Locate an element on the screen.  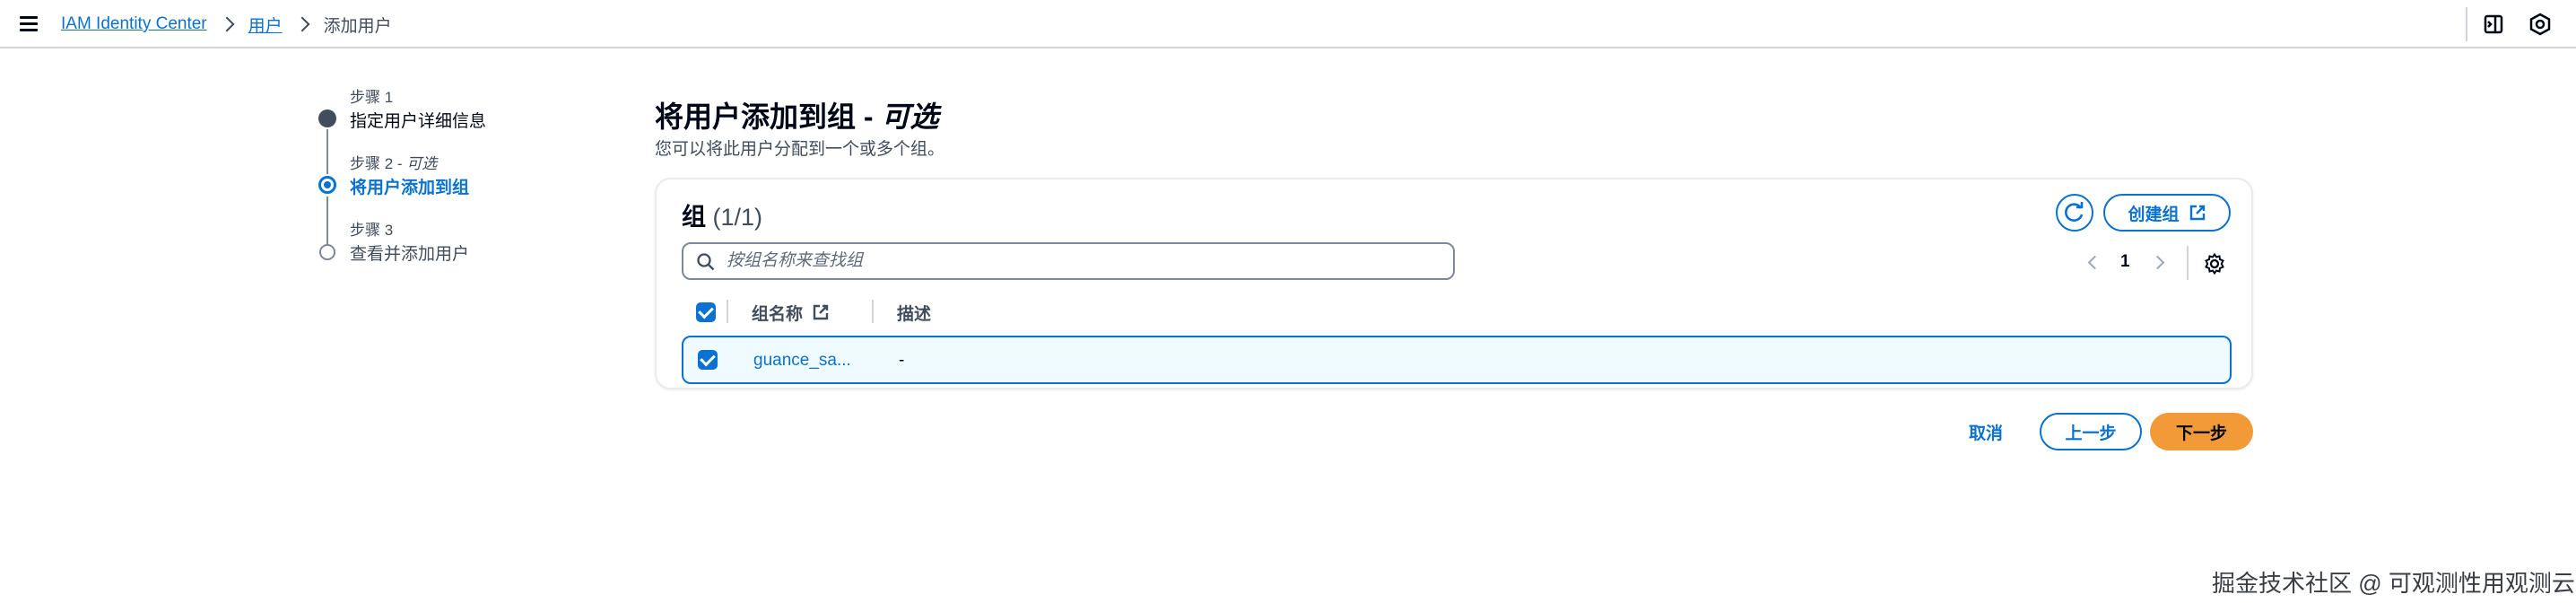
select-all-checkbox is located at coordinates (706, 312).